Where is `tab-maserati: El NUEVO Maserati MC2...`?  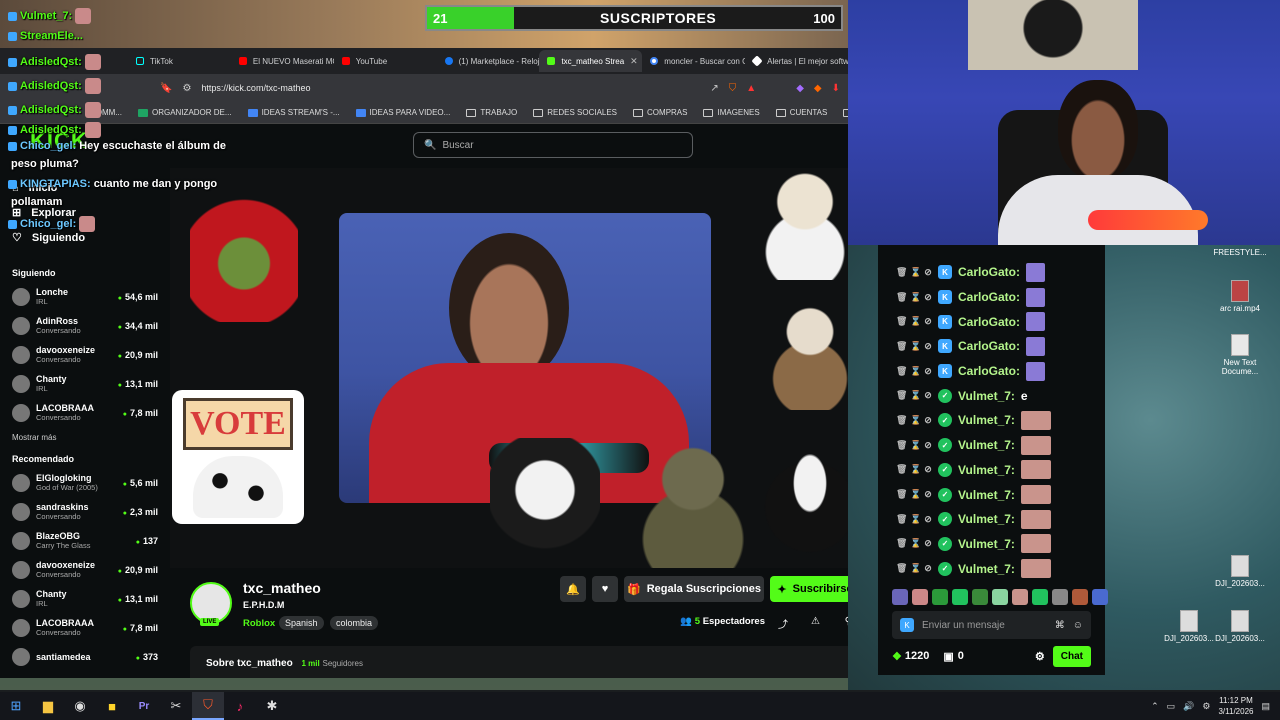 tab-maserati: El NUEVO Maserati MC2... is located at coordinates (282, 61).